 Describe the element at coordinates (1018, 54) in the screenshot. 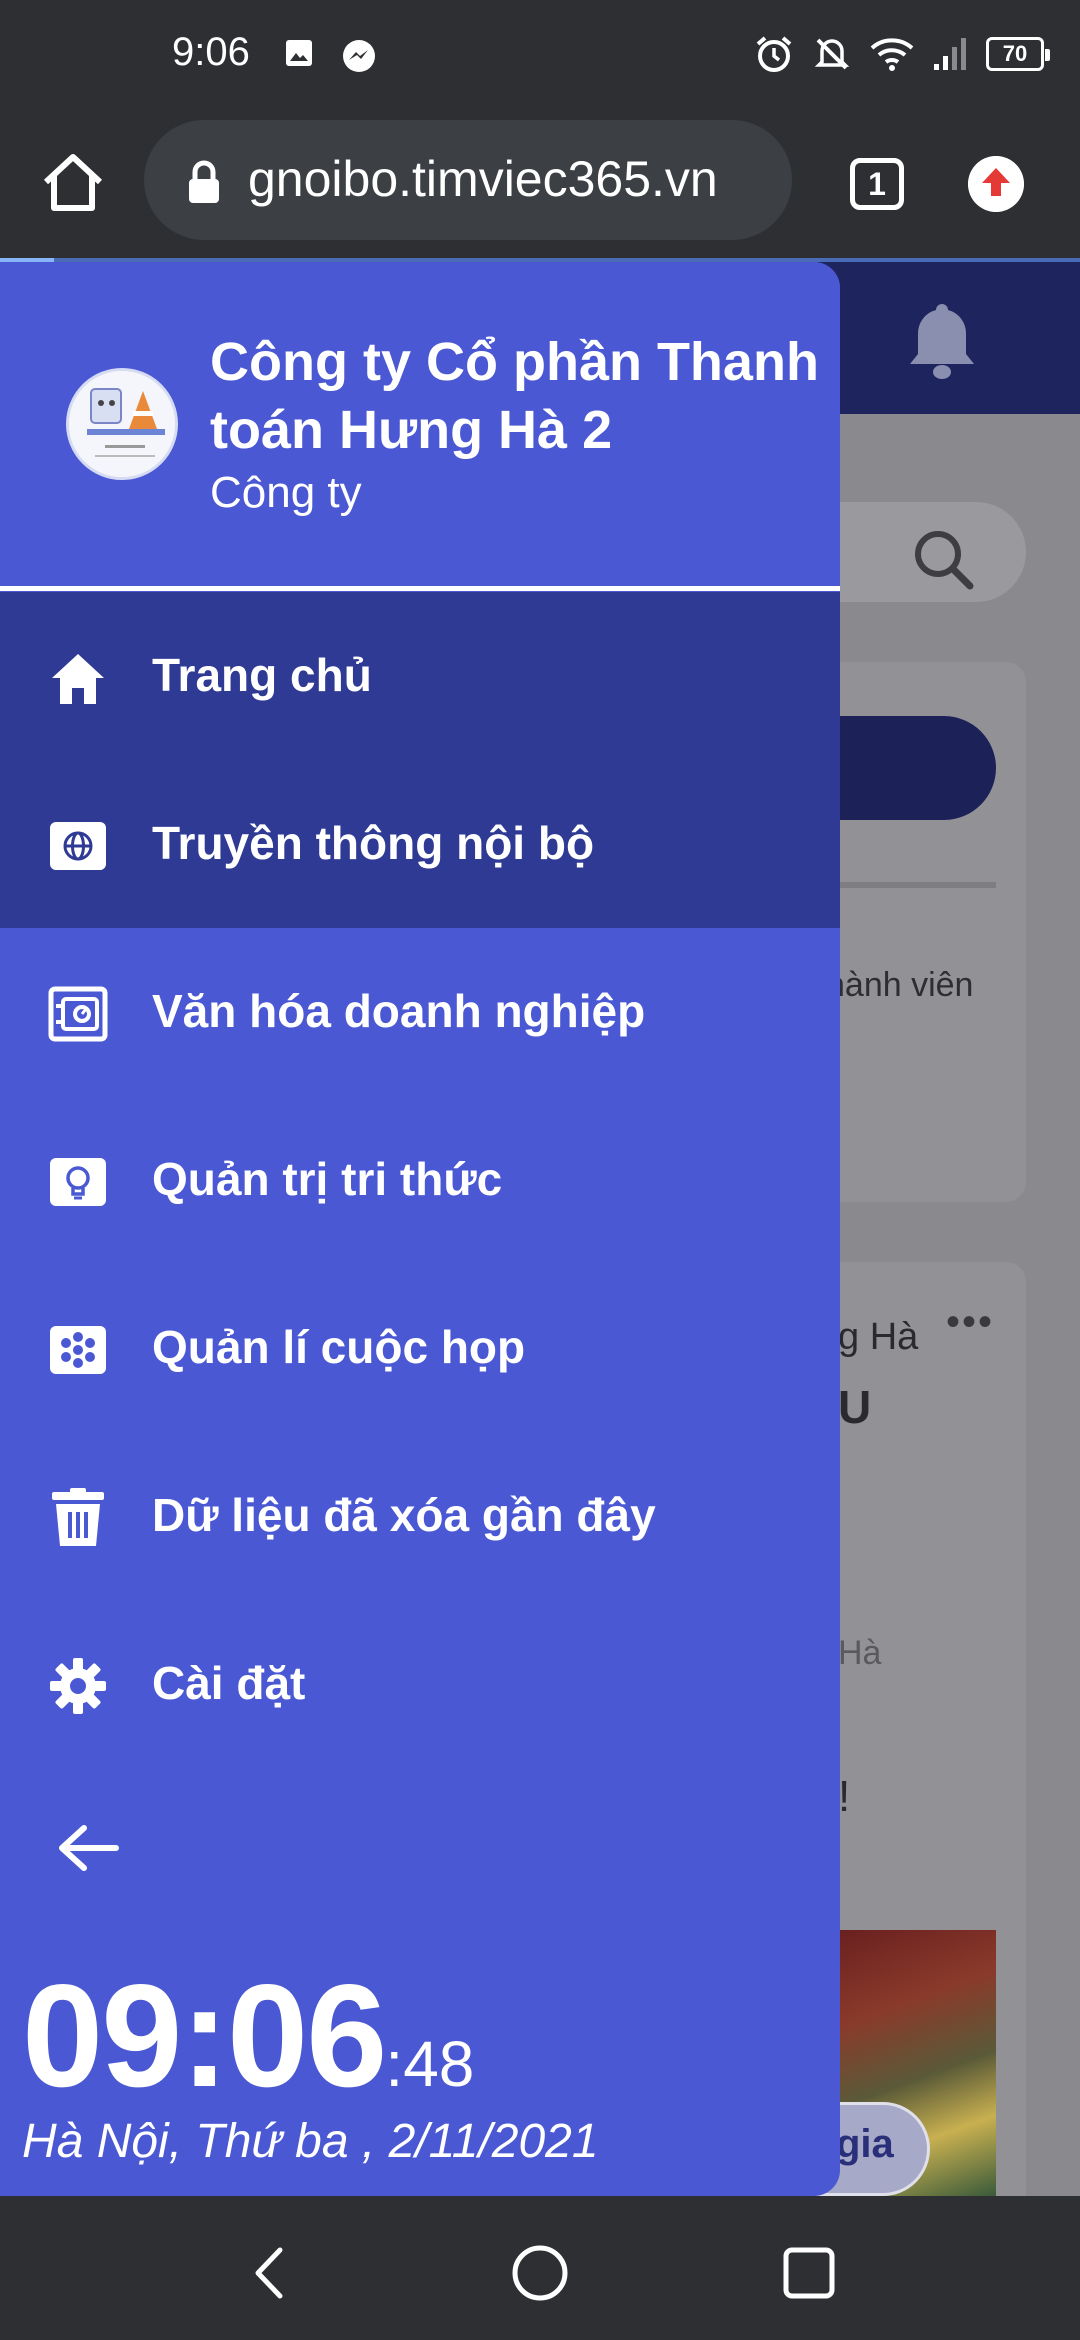

I see `battery-icon: 70` at that location.